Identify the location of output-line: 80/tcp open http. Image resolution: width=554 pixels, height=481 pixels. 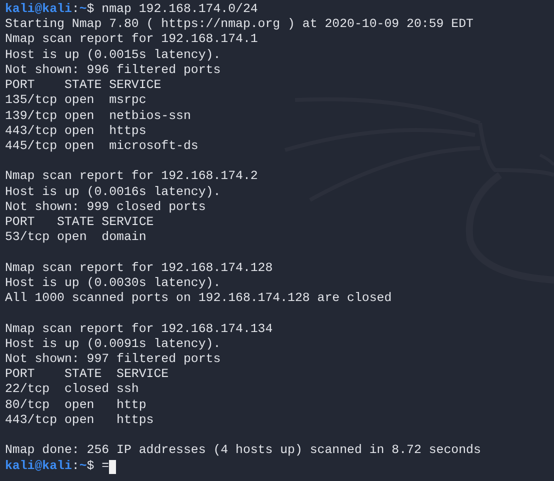
(75, 405).